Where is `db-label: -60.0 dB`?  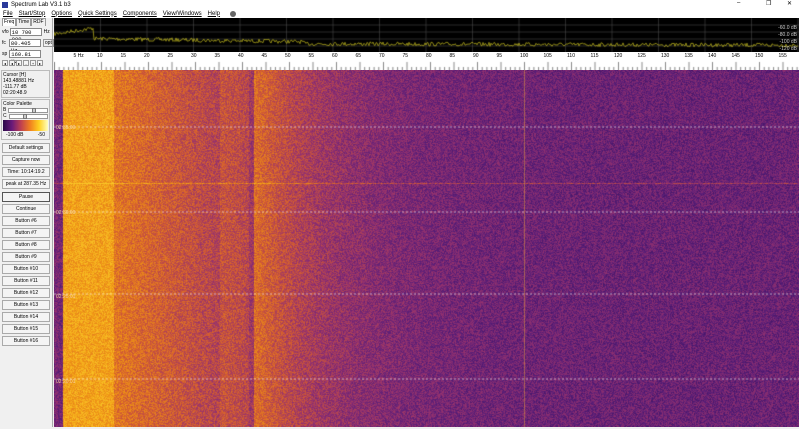
db-label: -60.0 dB is located at coordinates (787, 28).